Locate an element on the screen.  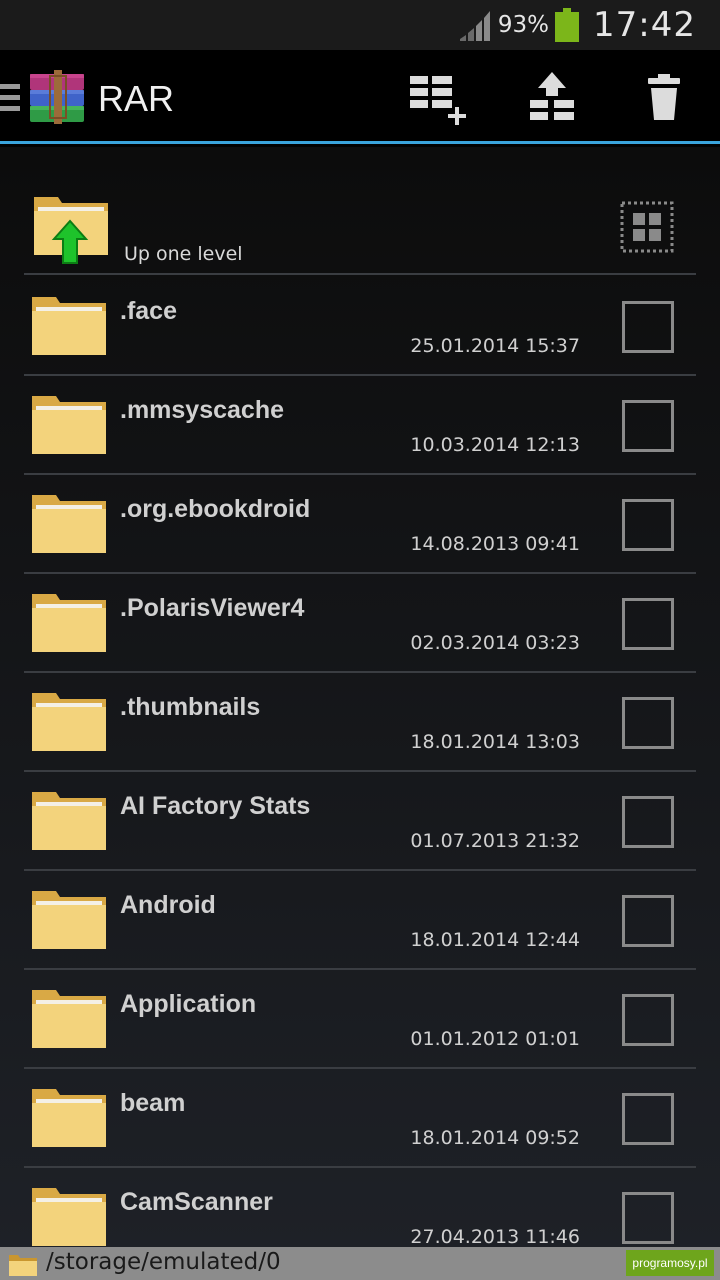
delete-icon is located at coordinates (664, 97).